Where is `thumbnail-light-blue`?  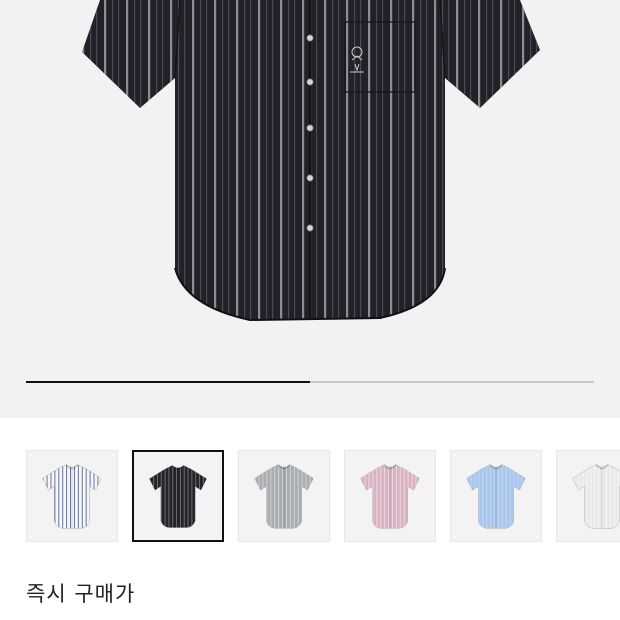
thumbnail-light-blue is located at coordinates (496, 496).